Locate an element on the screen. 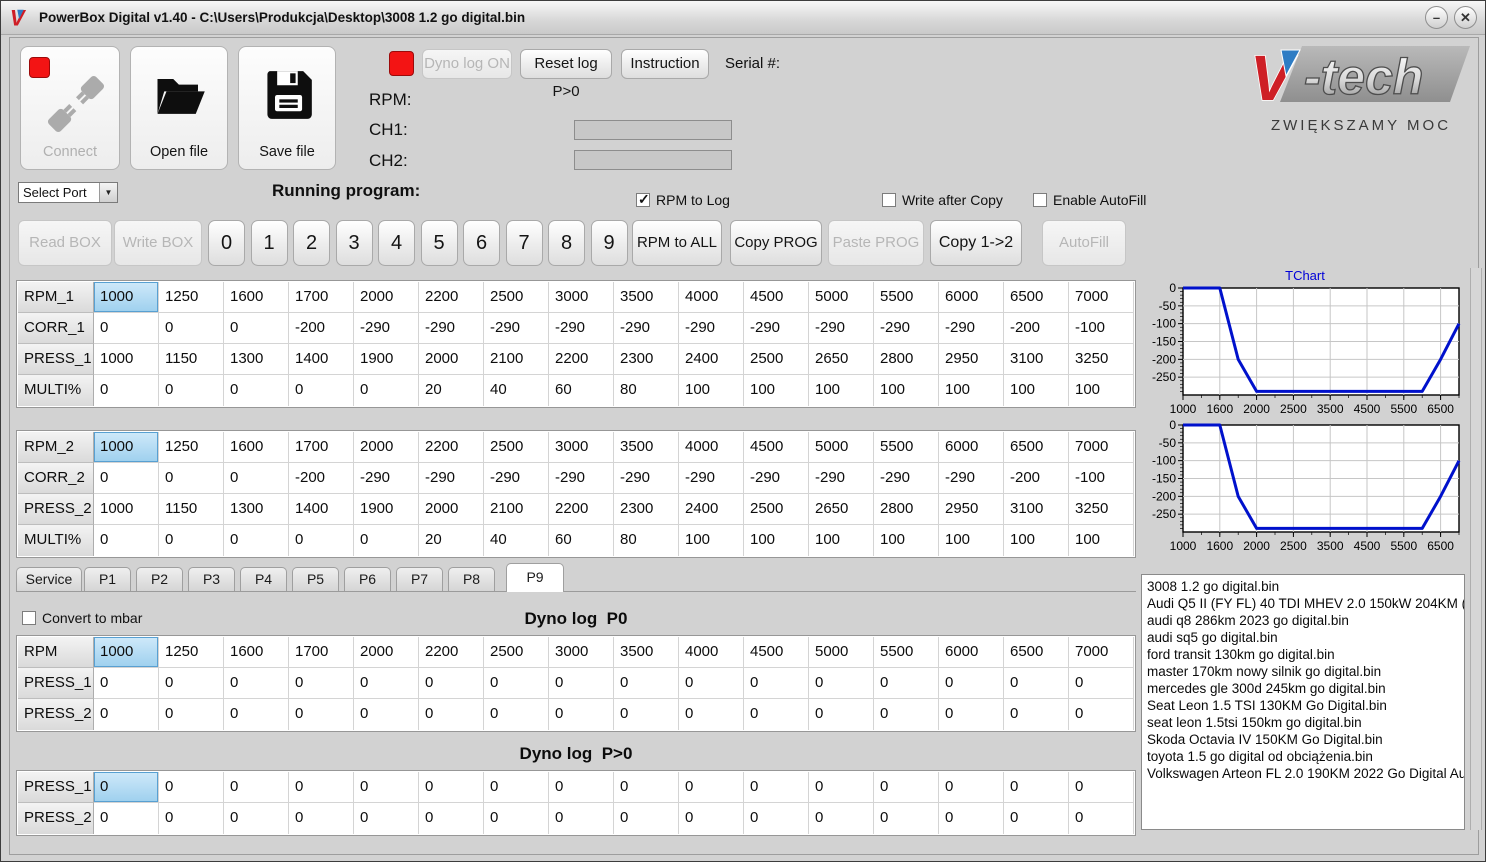 Image resolution: width=1486 pixels, height=862 pixels. close-button: ✕ is located at coordinates (1465, 17).